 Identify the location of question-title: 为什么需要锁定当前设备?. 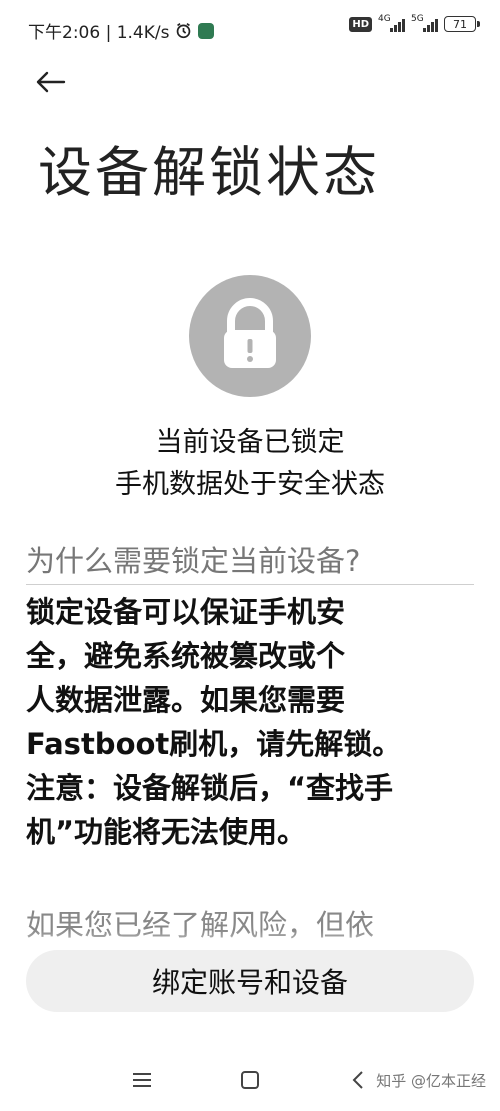
(193, 561).